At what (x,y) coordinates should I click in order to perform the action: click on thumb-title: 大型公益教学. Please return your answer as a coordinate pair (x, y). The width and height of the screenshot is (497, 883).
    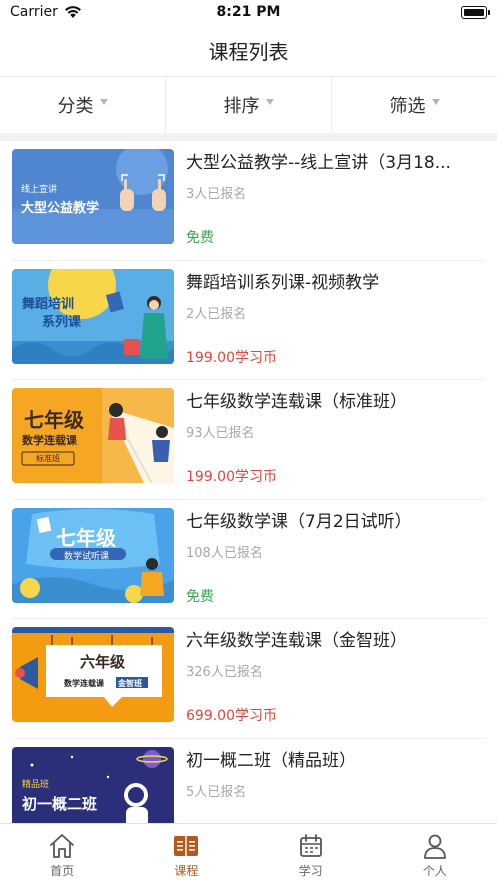
    Looking at the image, I should click on (60, 208).